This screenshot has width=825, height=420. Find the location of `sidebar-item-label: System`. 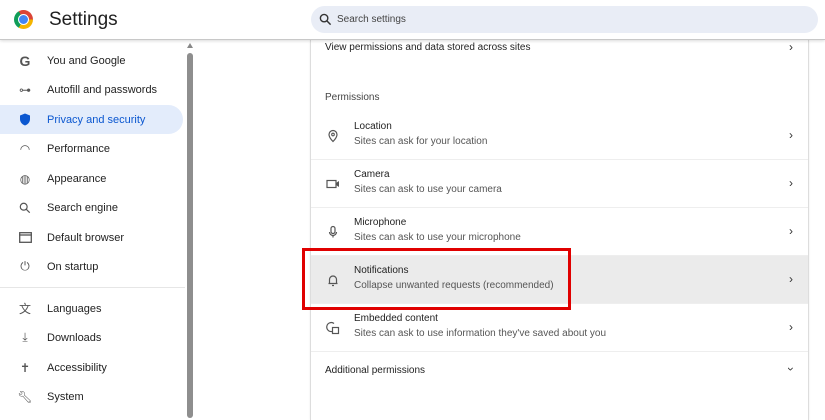

sidebar-item-label: System is located at coordinates (65, 396).